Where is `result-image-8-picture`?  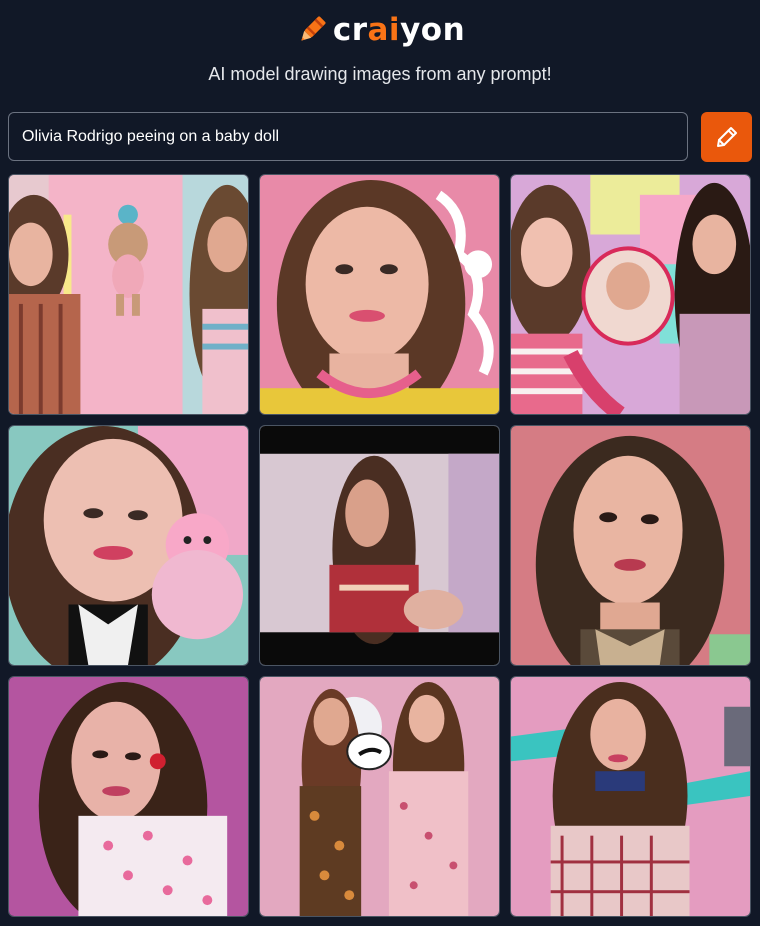 result-image-8-picture is located at coordinates (379, 796).